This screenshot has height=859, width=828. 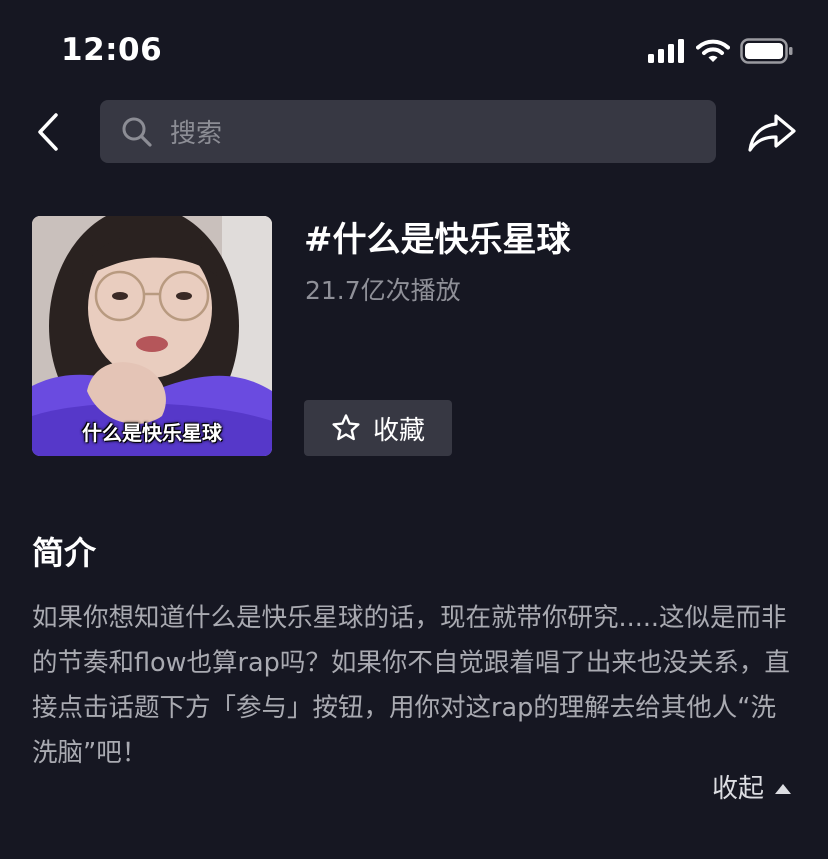 I want to click on collect-label: 收藏, so click(x=398, y=430).